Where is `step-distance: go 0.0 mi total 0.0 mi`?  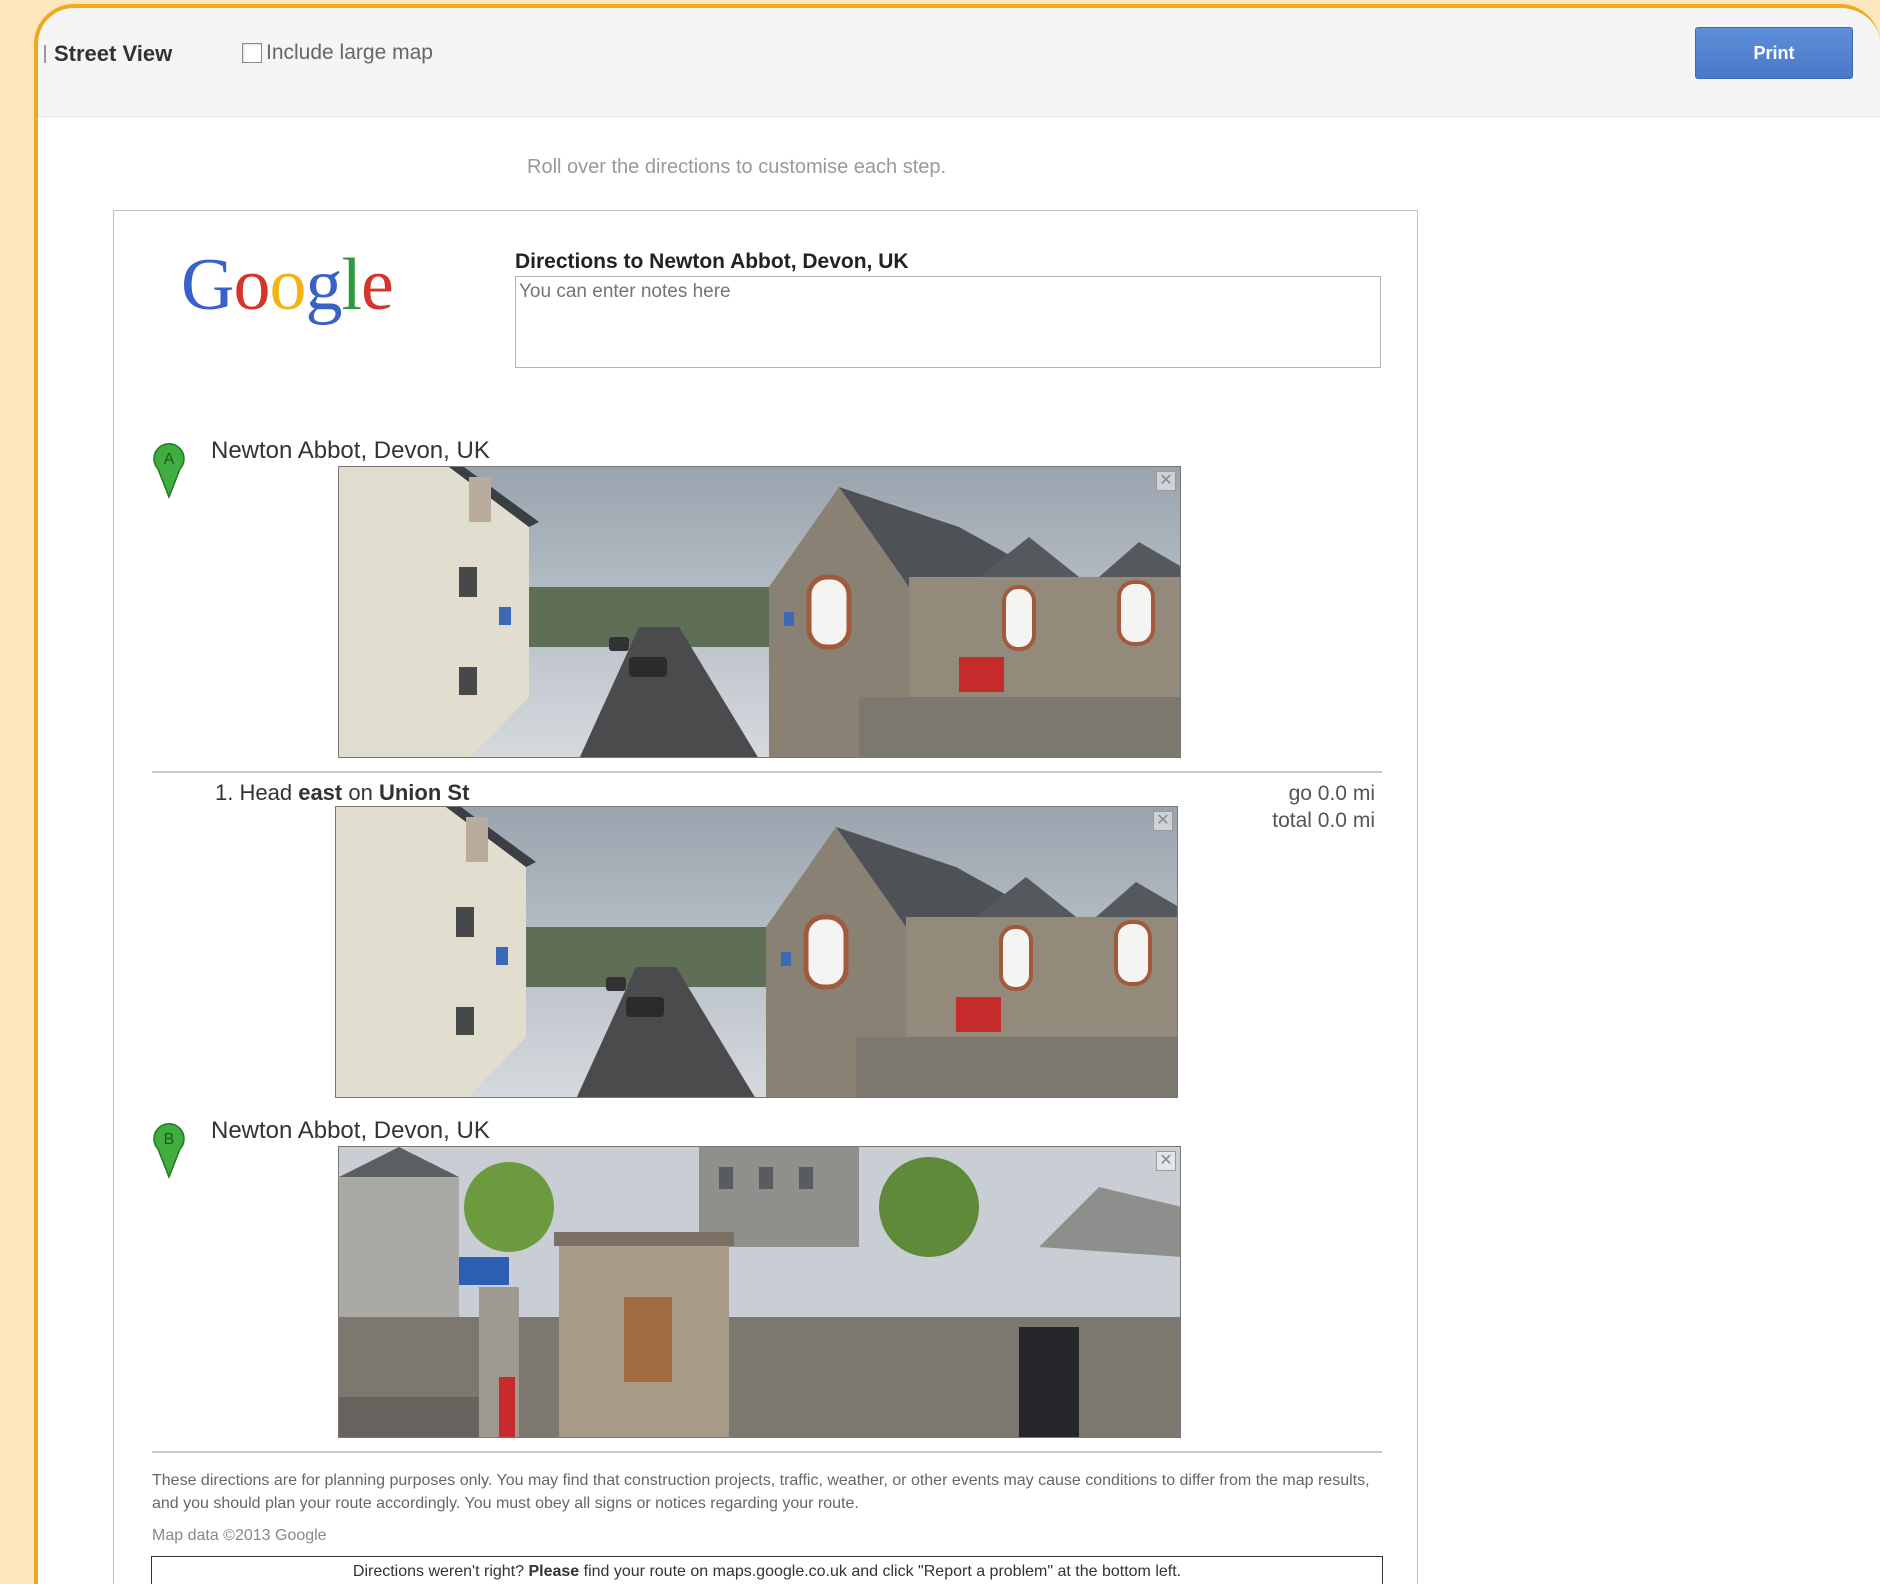
step-distance: go 0.0 mi total 0.0 mi is located at coordinates (1323, 807).